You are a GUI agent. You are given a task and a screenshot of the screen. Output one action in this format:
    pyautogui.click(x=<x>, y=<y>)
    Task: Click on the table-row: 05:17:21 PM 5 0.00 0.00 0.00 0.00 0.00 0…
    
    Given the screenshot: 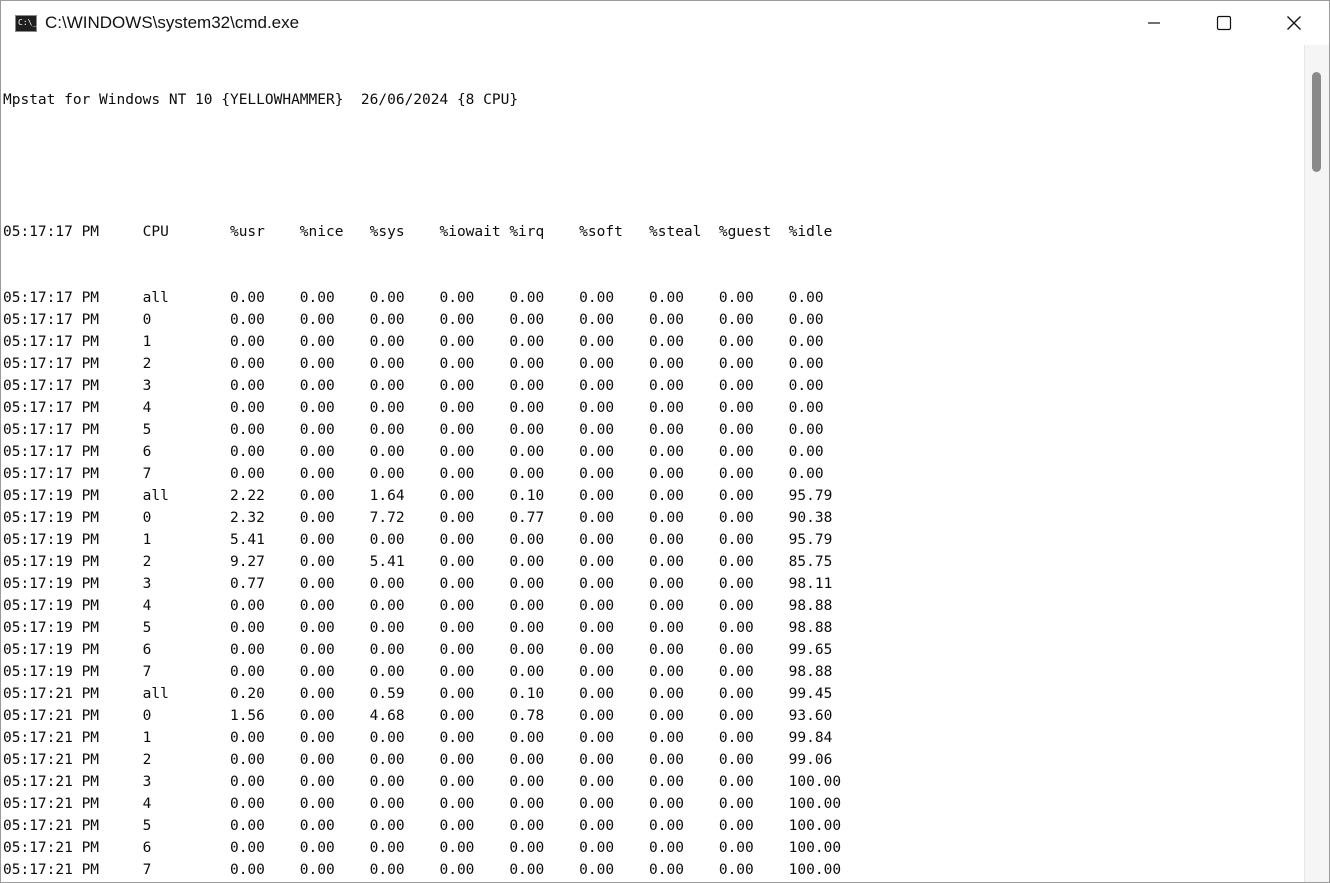 What is the action you would take?
    pyautogui.click(x=422, y=826)
    